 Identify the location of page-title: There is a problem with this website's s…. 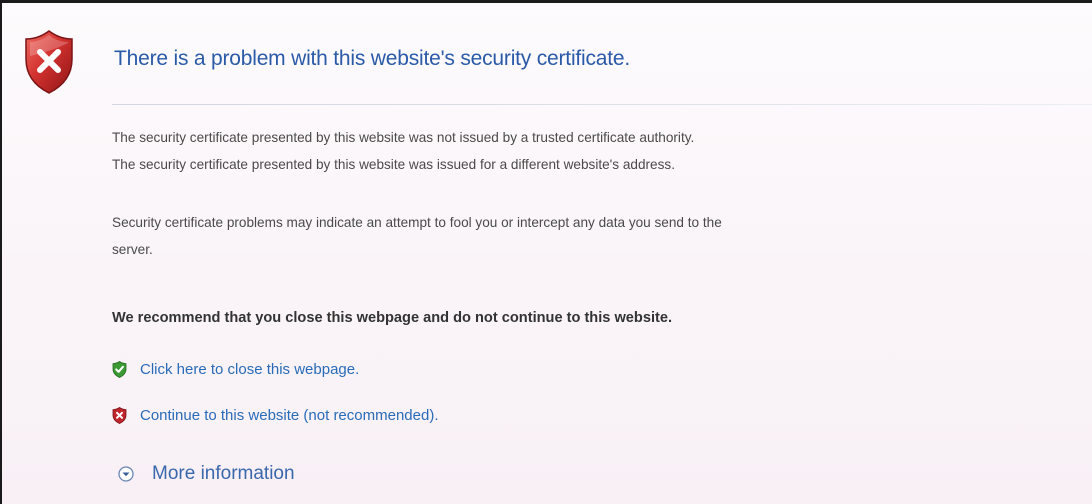
(372, 58).